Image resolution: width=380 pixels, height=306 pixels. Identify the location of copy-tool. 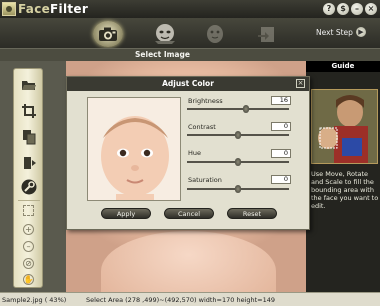
(29, 137).